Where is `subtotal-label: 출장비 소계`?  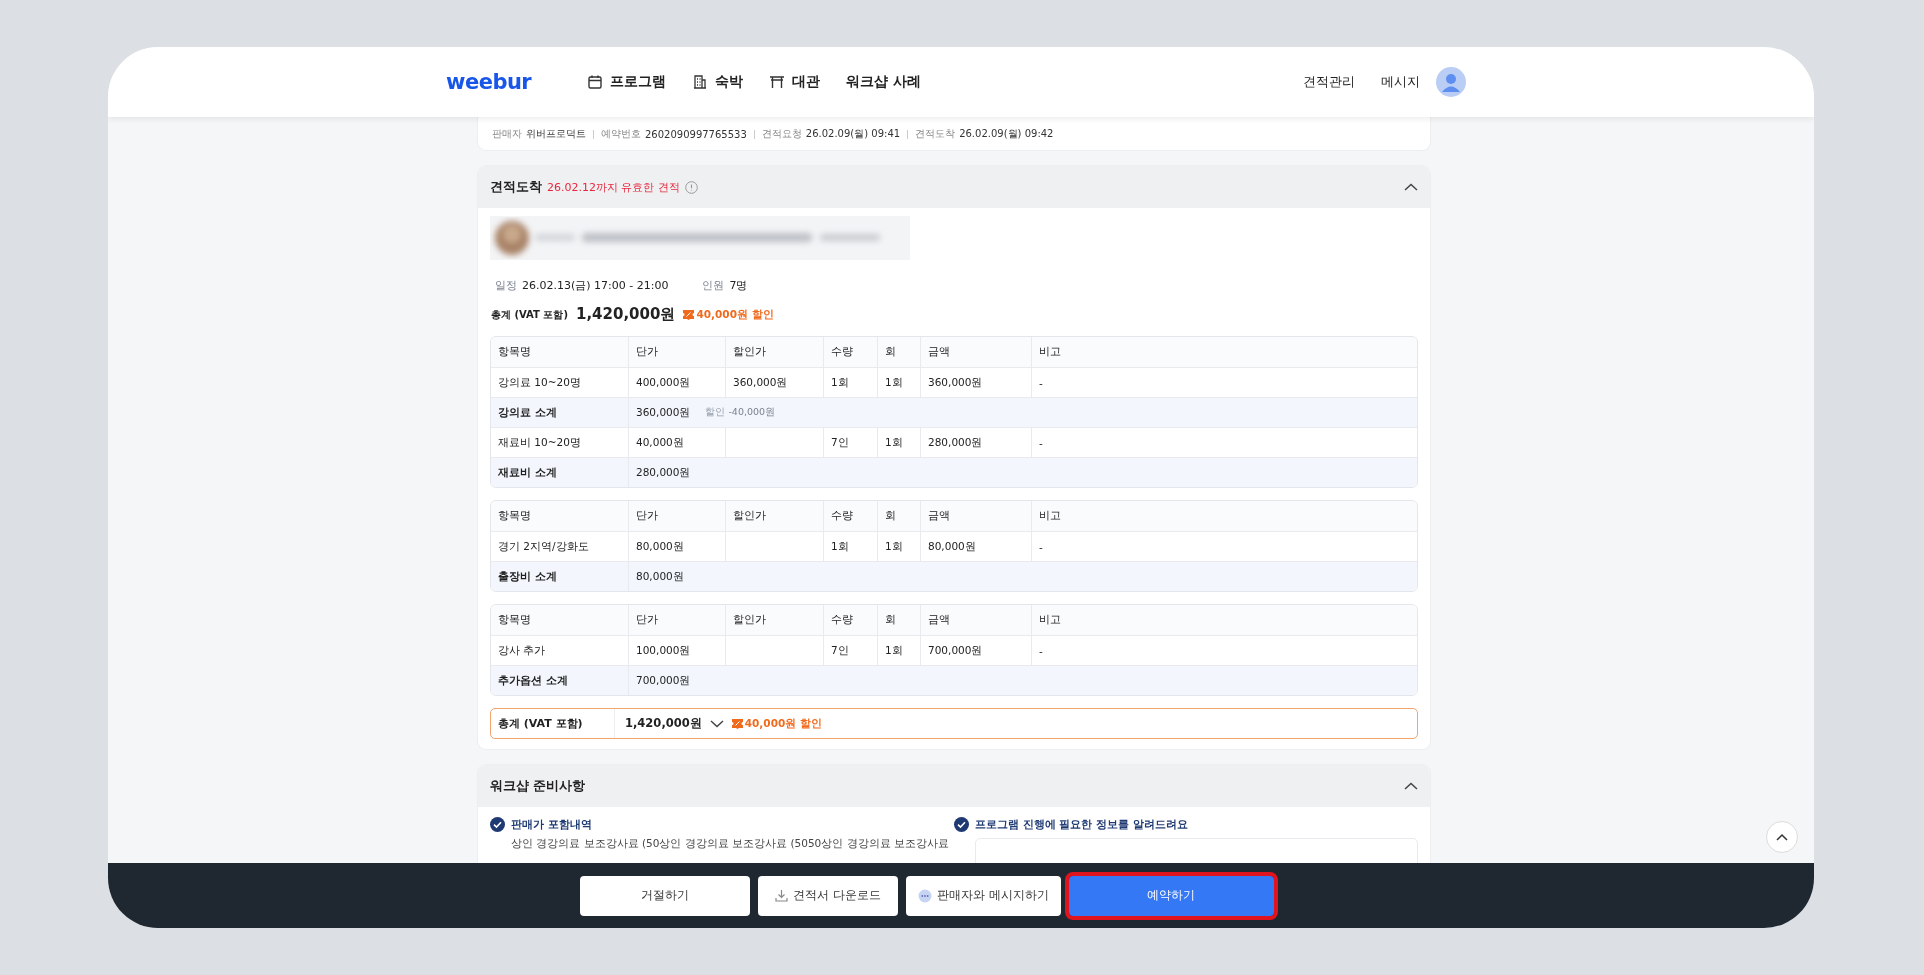
subtotal-label: 출장비 소계 is located at coordinates (527, 576).